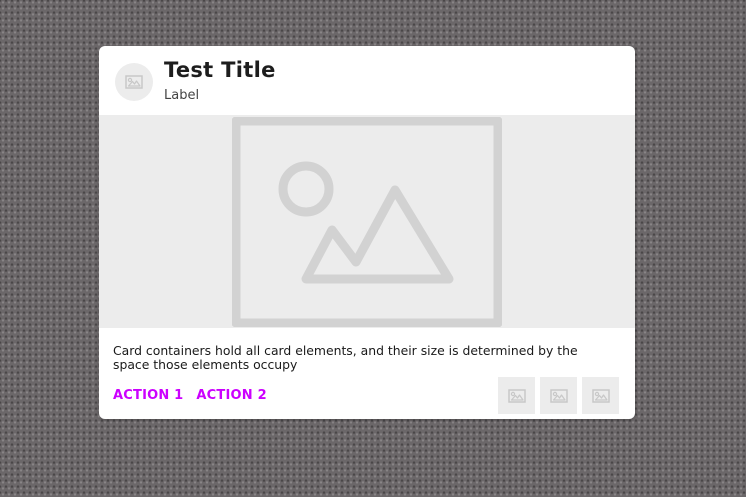  I want to click on card-actions: ACTION 1 ACTION 2, so click(196, 395).